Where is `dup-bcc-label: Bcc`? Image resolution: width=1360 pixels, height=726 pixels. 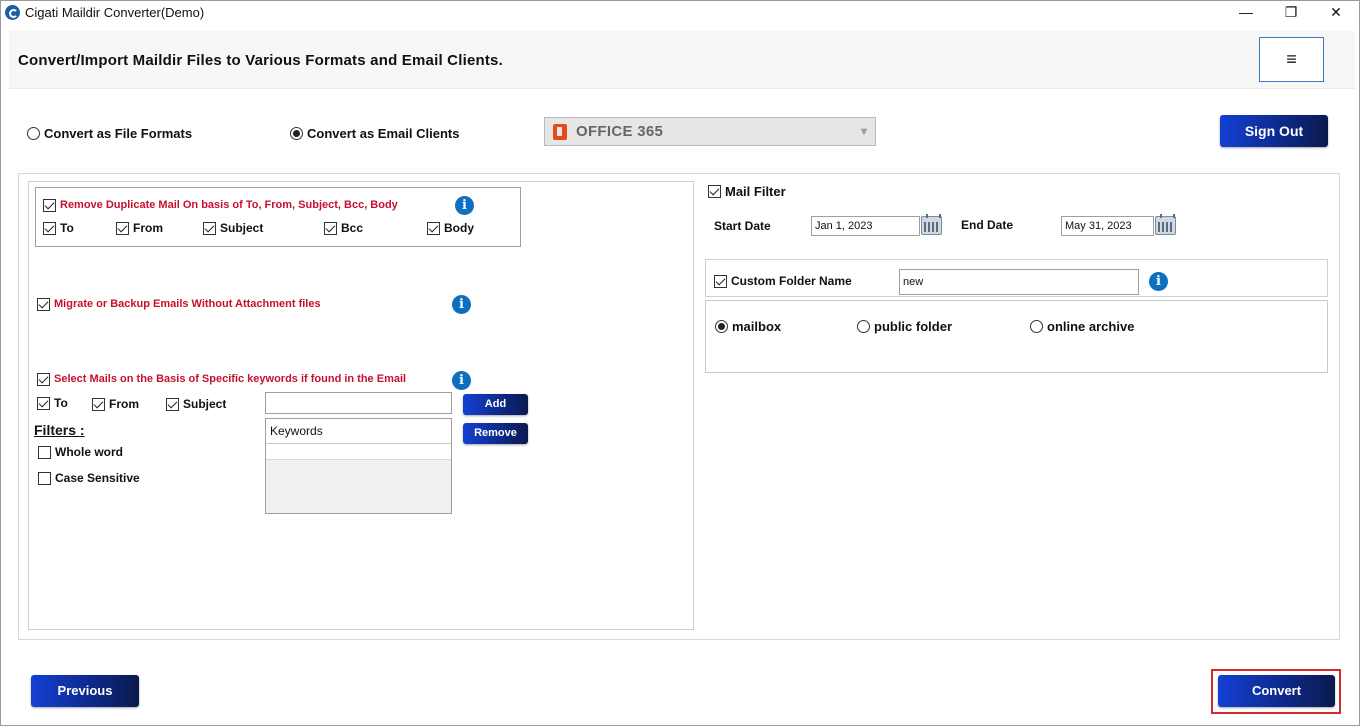 dup-bcc-label: Bcc is located at coordinates (352, 228).